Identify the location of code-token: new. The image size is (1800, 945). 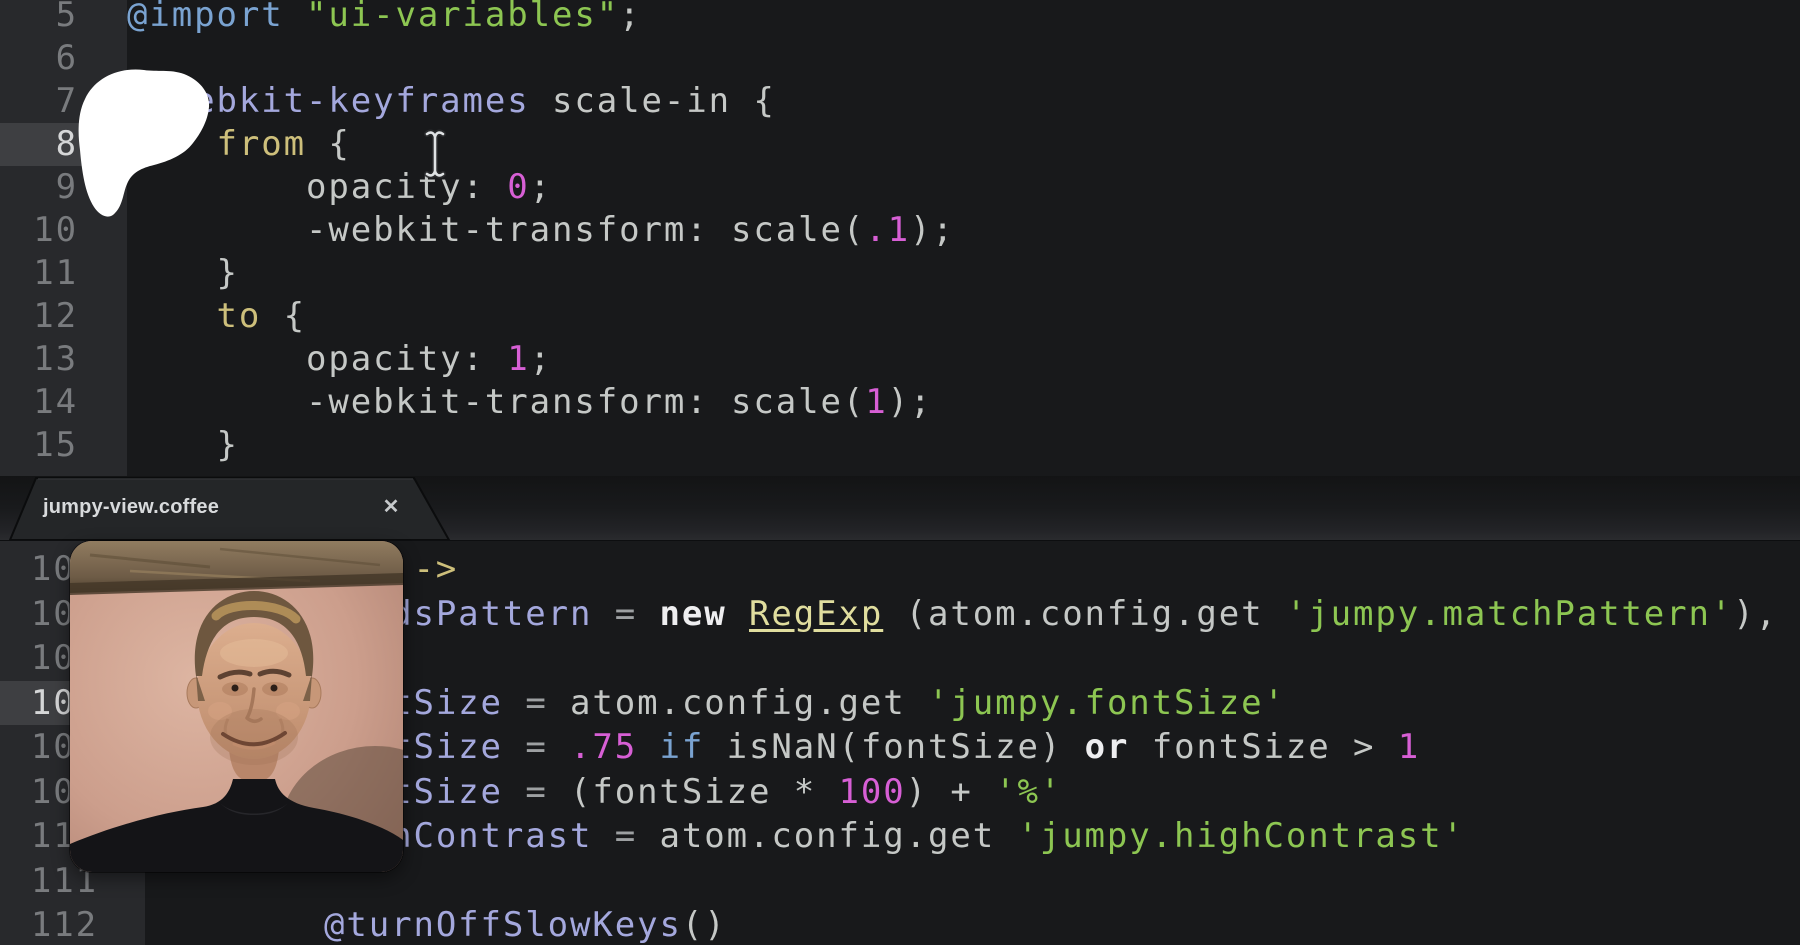
(693, 613).